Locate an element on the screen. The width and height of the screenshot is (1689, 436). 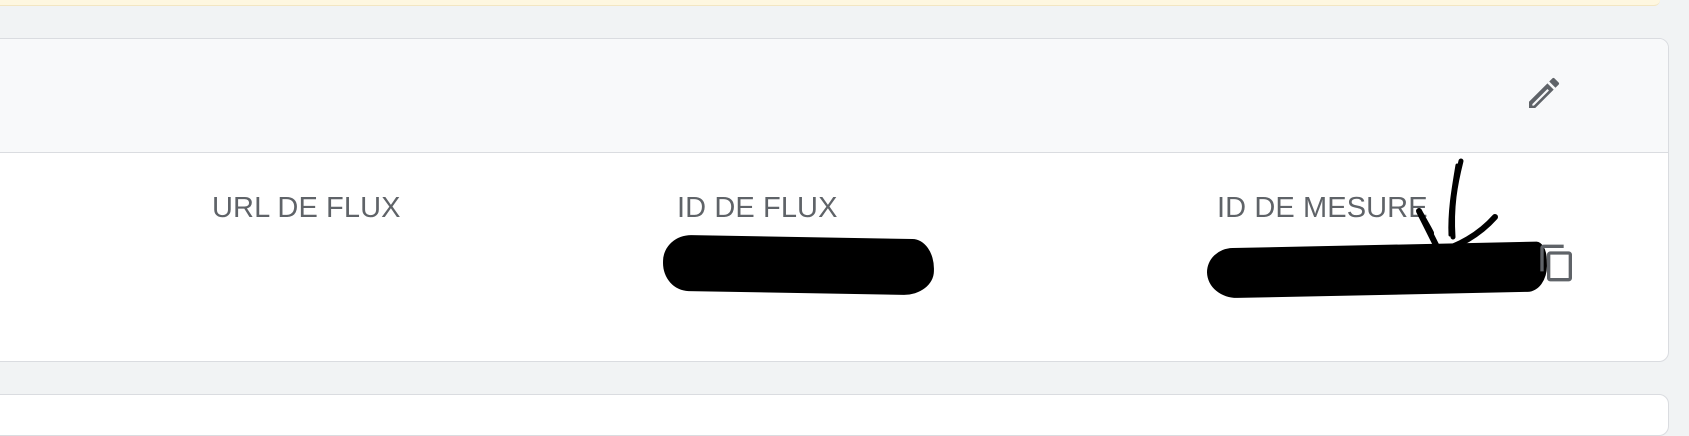
handdrawn-arrow-annotation is located at coordinates (1457, 206).